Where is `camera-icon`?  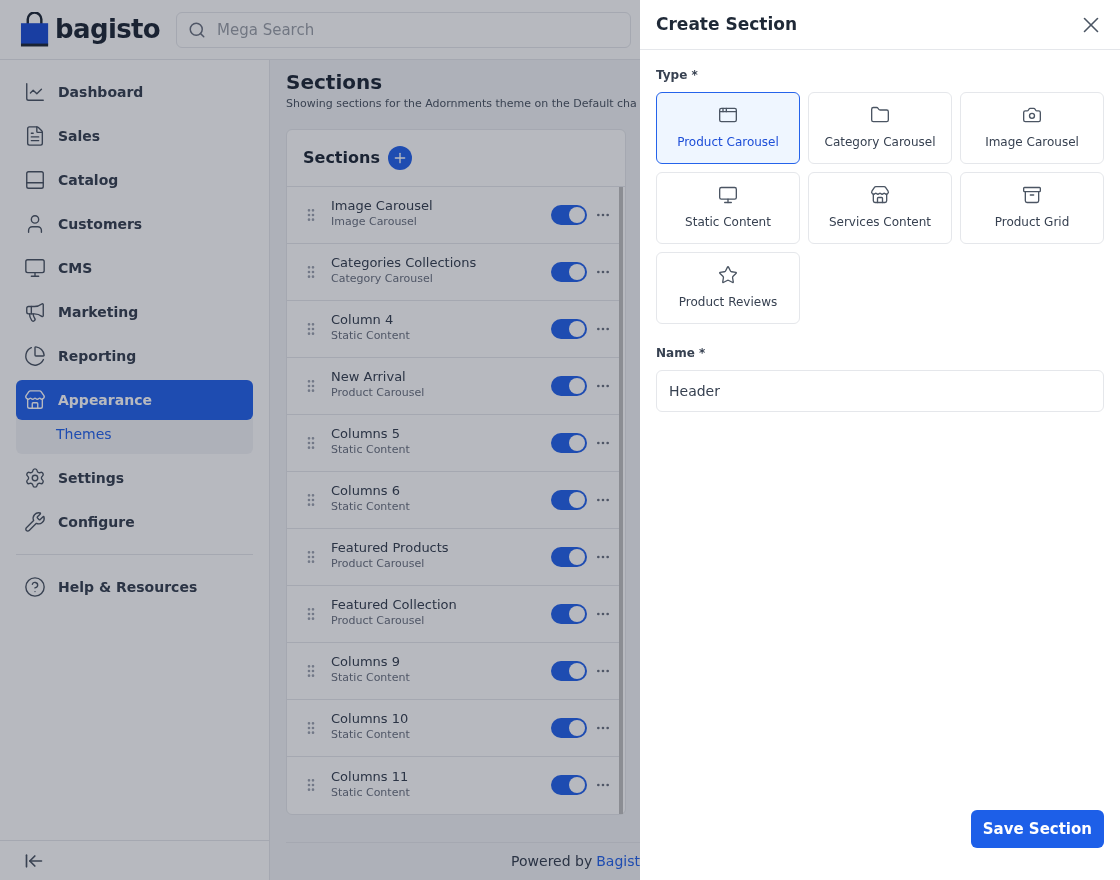
camera-icon is located at coordinates (1032, 115).